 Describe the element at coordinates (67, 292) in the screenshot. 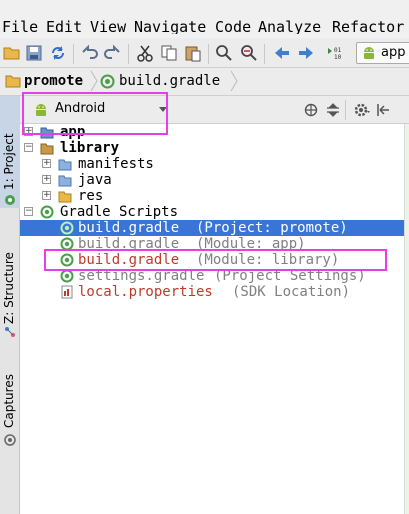

I see `properties-file-icon` at that location.